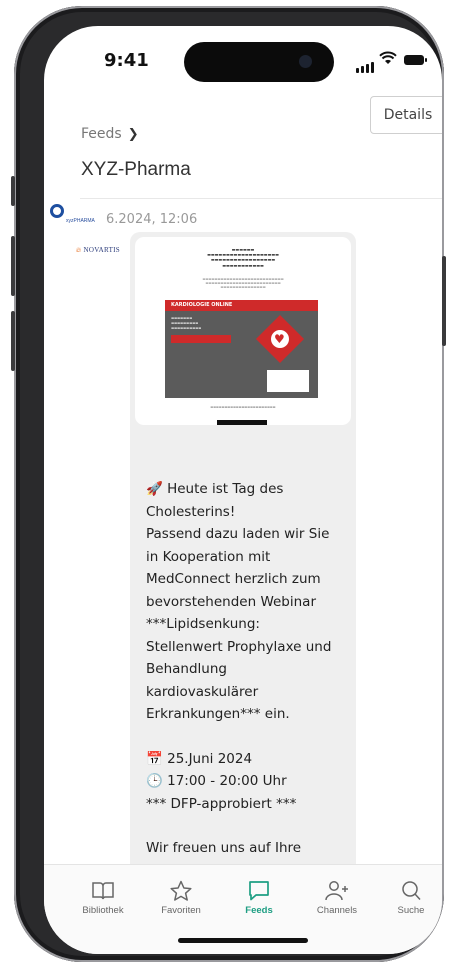  Describe the element at coordinates (208, 556) in the screenshot. I see `message-line: in Kooperation mit` at that location.